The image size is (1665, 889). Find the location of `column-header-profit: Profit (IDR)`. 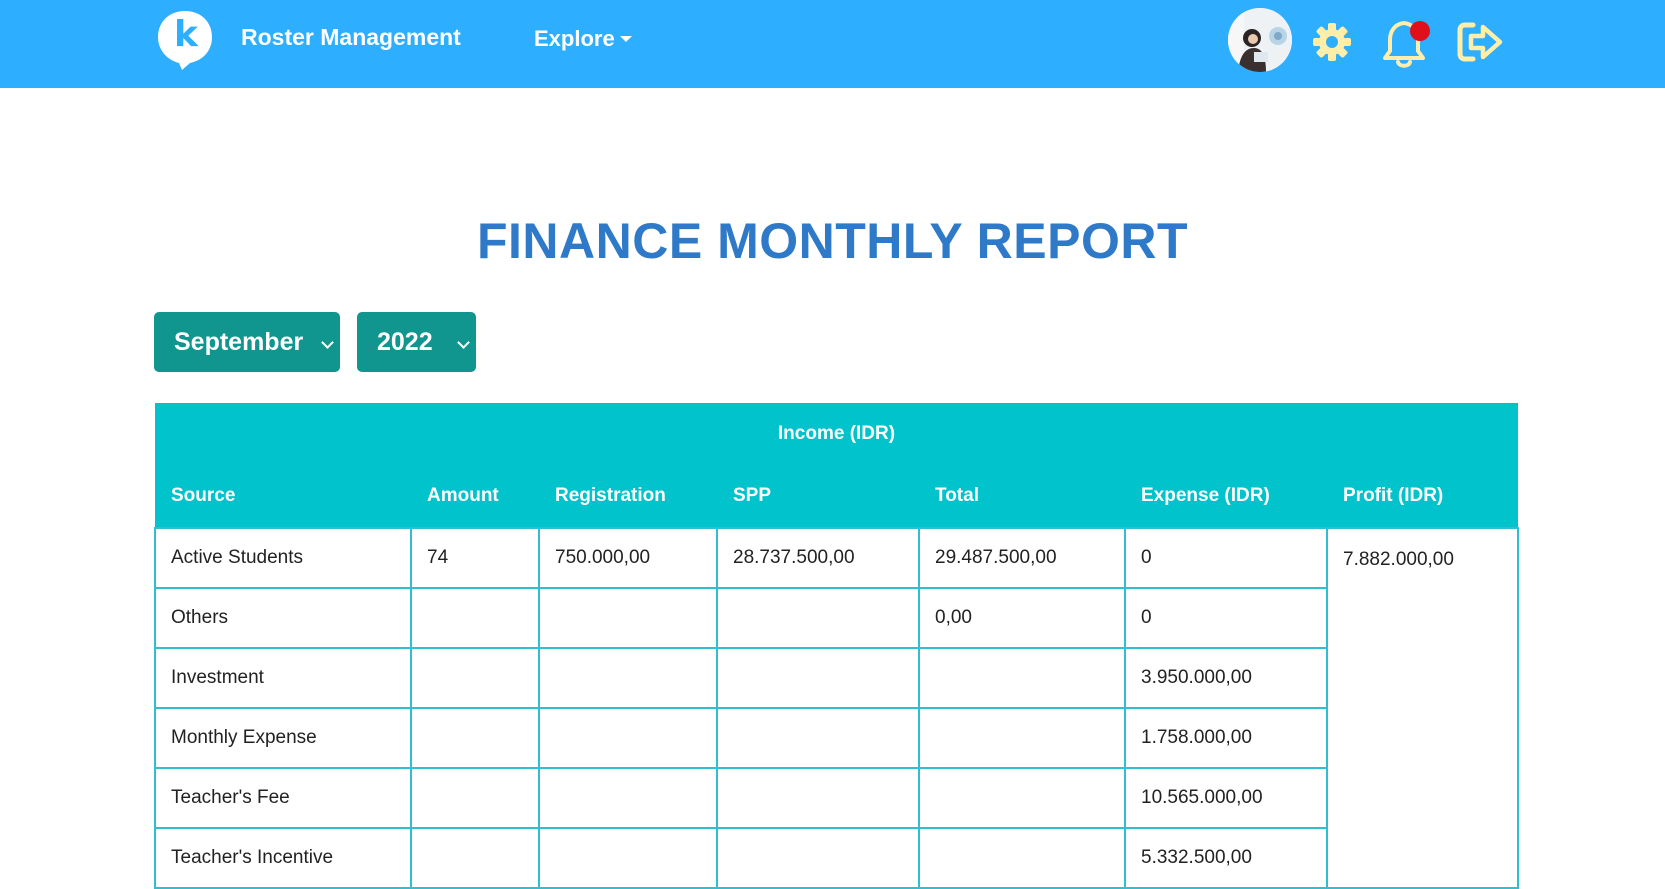

column-header-profit: Profit (IDR) is located at coordinates (1422, 496).